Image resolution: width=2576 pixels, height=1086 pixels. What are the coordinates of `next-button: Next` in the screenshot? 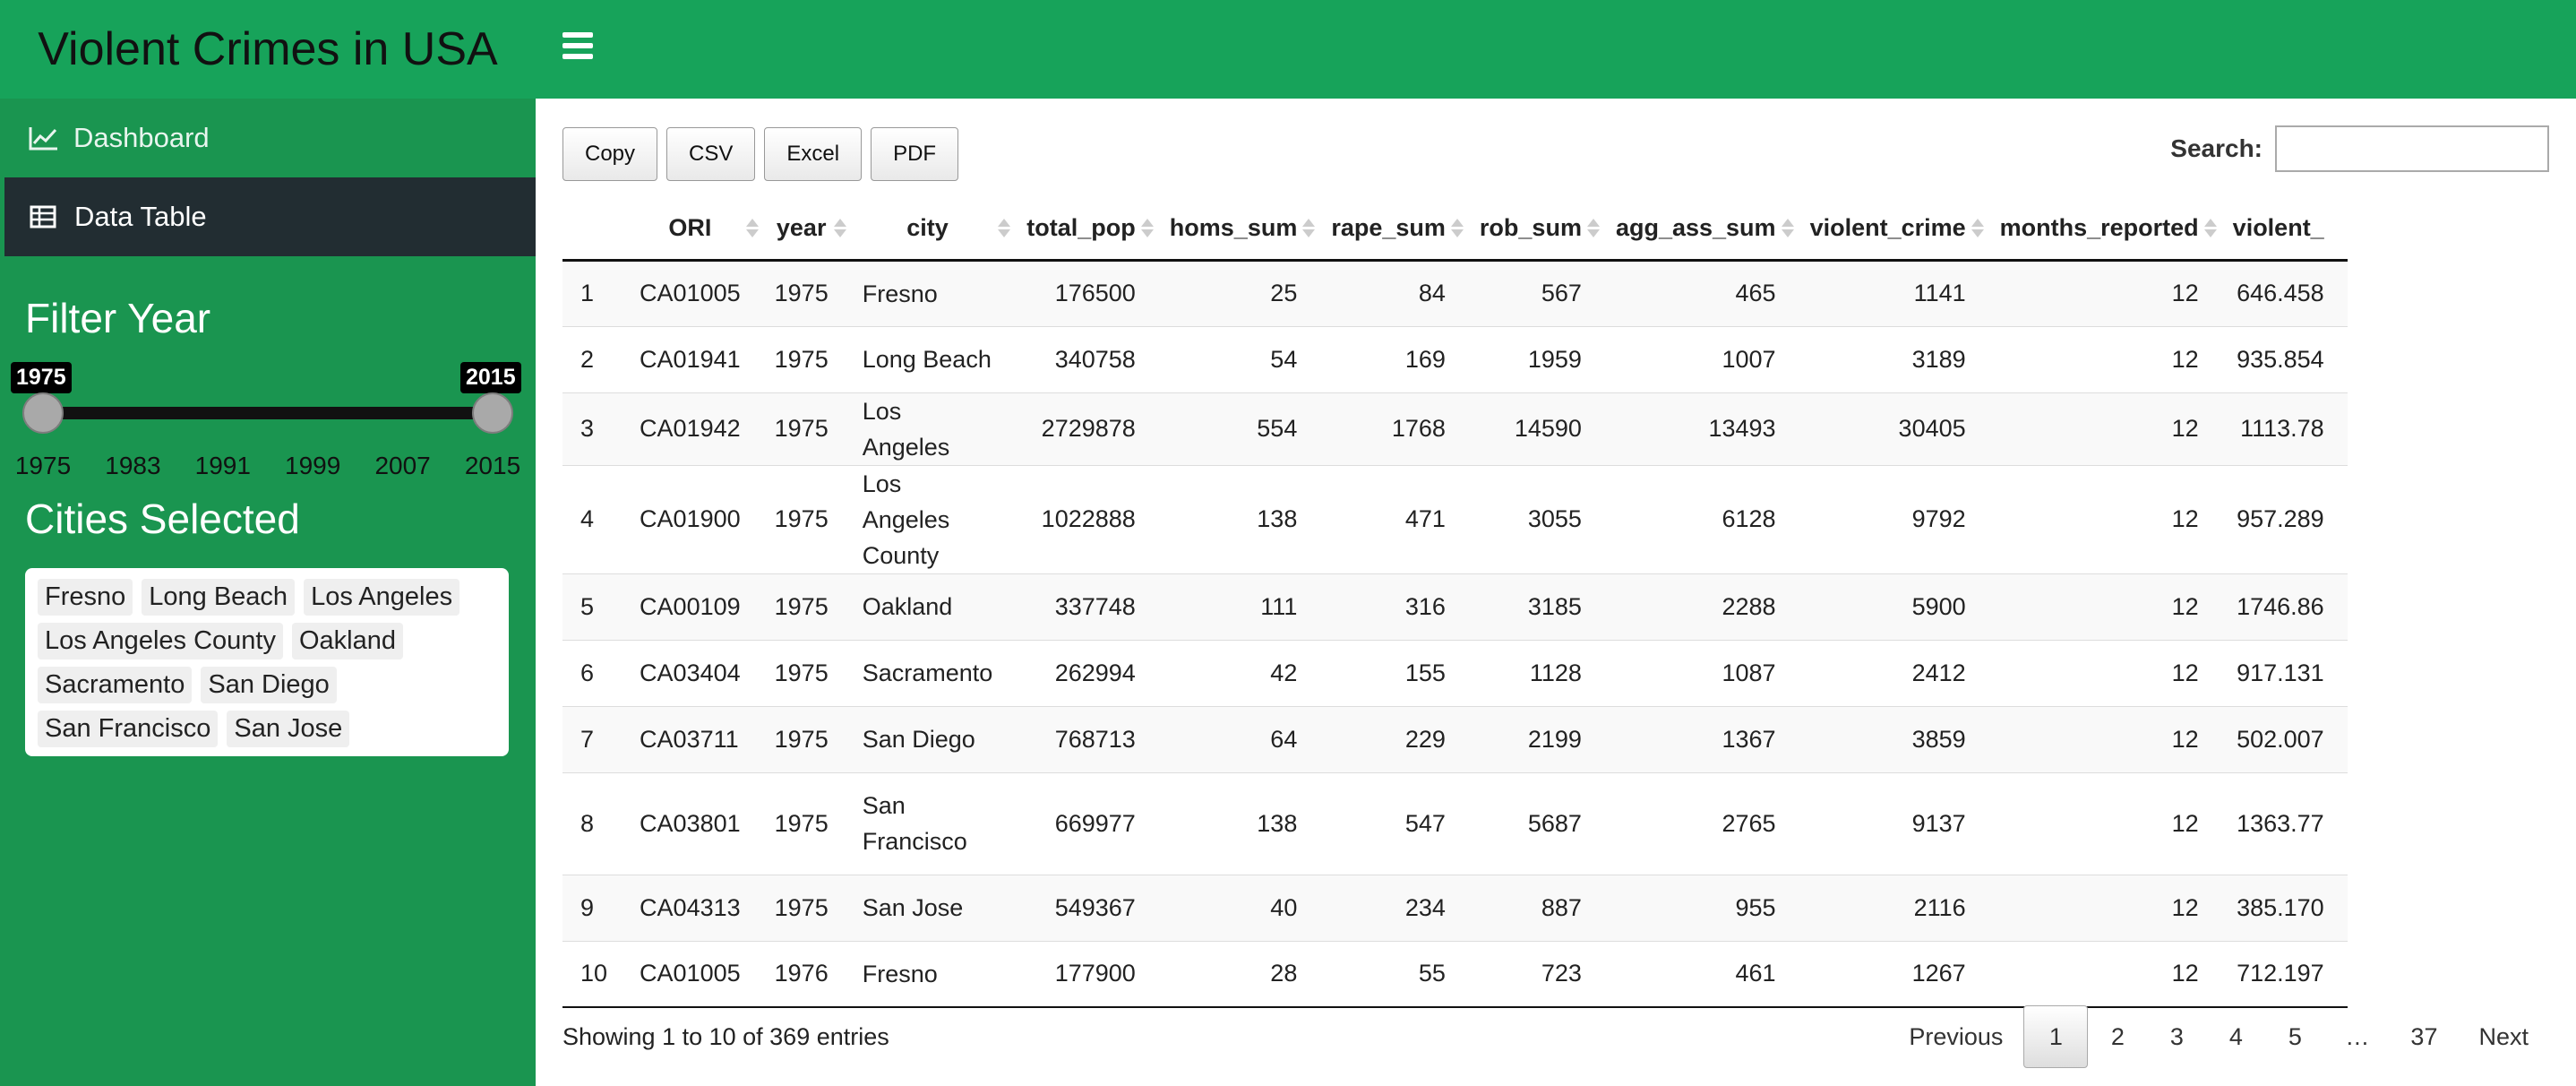 It's located at (2503, 1036).